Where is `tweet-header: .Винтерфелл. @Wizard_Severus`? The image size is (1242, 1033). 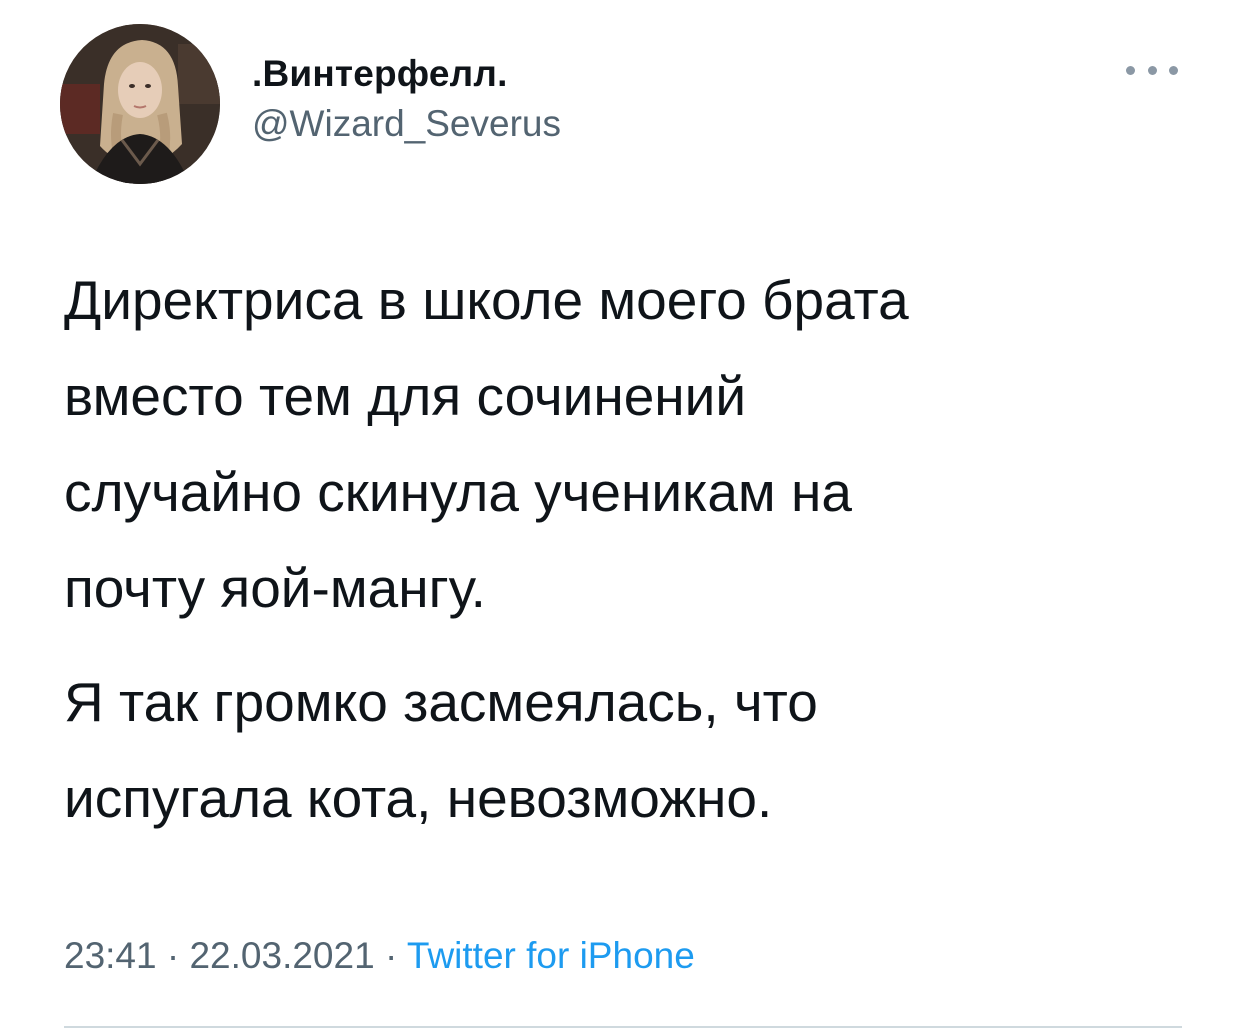 tweet-header: .Винтерфелл. @Wizard_Severus is located at coordinates (625, 104).